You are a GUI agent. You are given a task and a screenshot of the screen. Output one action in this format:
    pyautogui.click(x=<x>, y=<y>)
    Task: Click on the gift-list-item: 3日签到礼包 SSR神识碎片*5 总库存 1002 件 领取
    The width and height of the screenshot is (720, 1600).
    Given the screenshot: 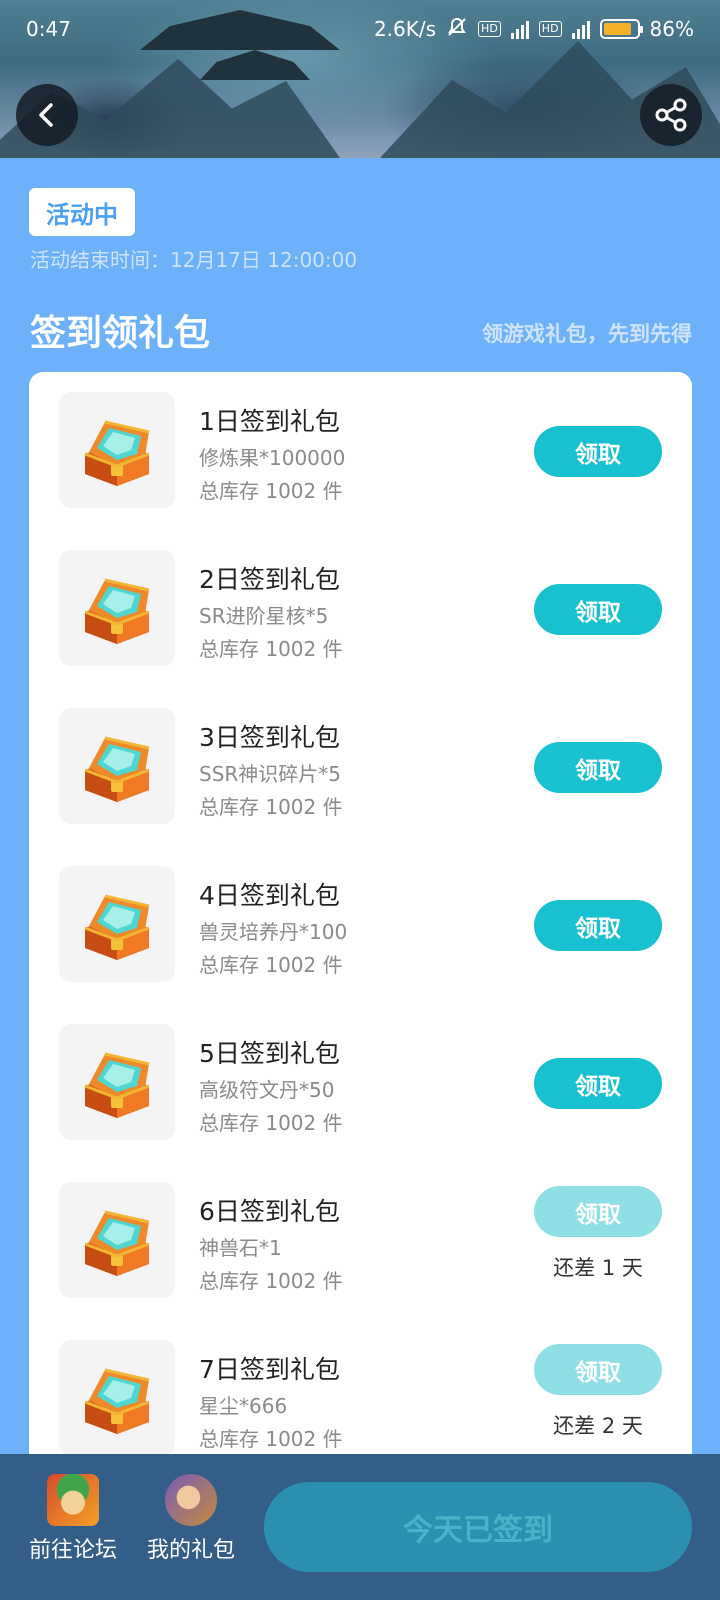 What is the action you would take?
    pyautogui.click(x=360, y=768)
    